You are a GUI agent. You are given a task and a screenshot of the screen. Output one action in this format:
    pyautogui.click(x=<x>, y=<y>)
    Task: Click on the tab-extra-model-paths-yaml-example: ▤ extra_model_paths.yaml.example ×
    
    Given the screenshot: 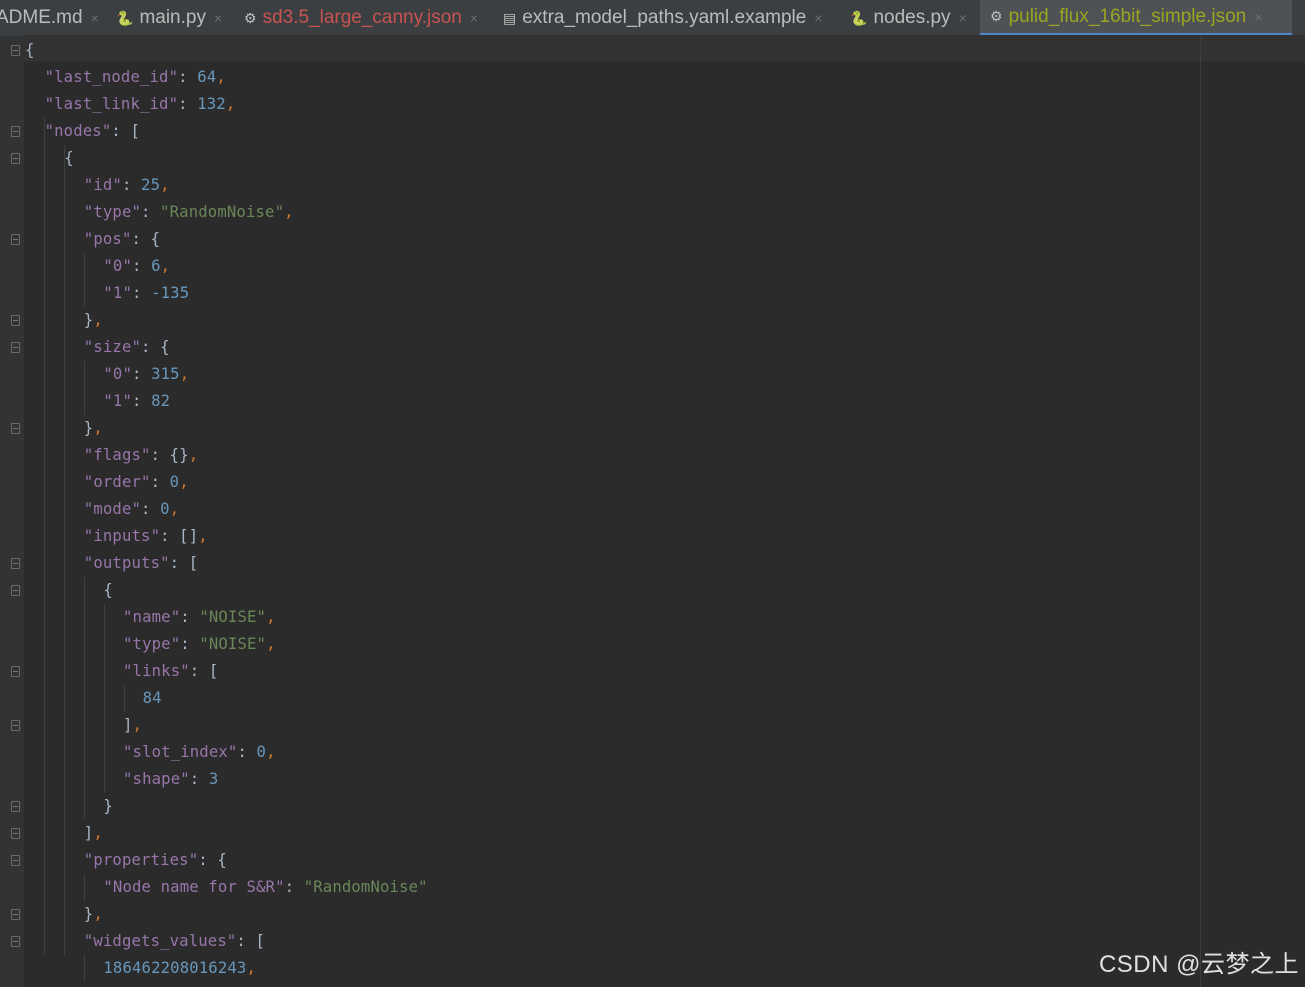 What is the action you would take?
    pyautogui.click(x=673, y=18)
    